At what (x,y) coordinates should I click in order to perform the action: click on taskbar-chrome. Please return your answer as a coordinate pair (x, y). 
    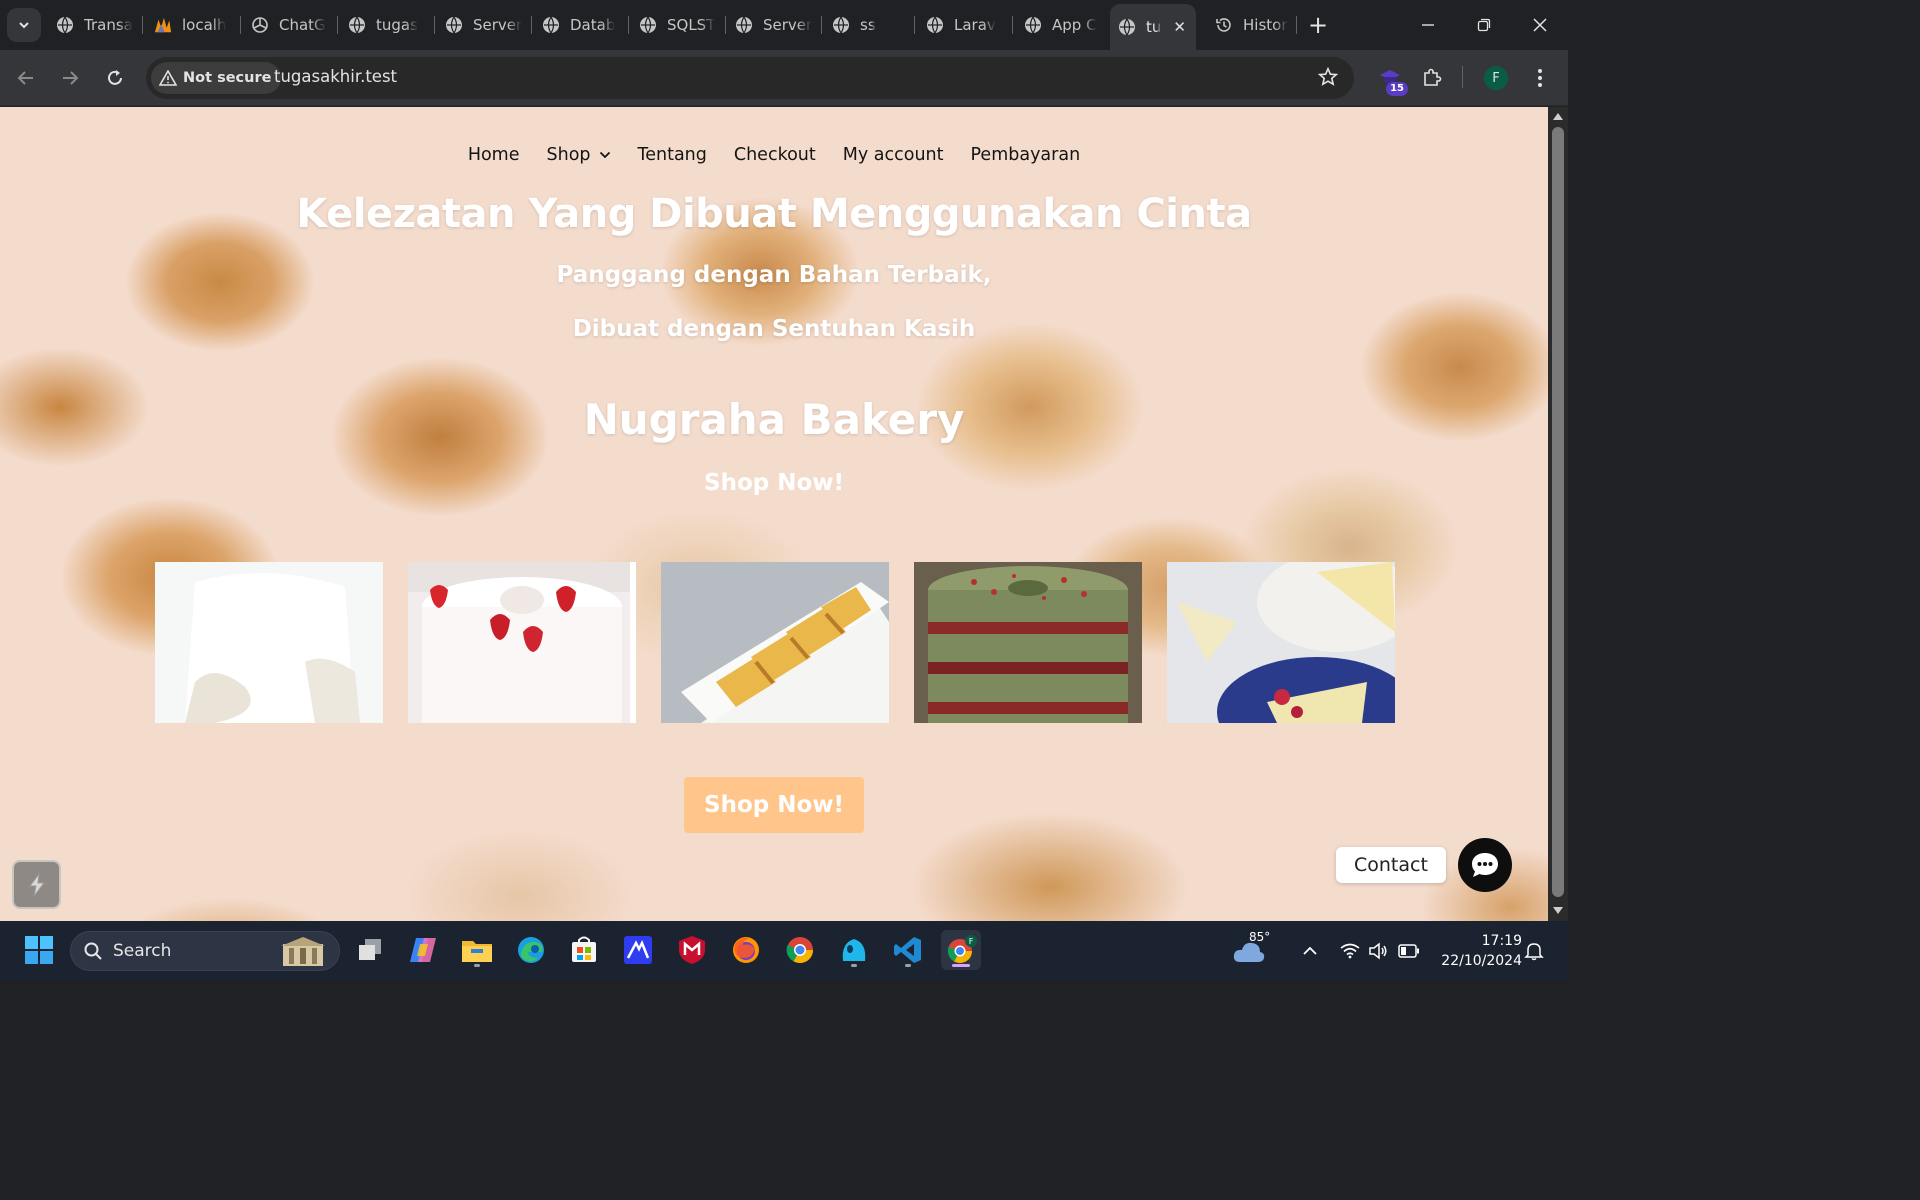
    Looking at the image, I should click on (800, 950).